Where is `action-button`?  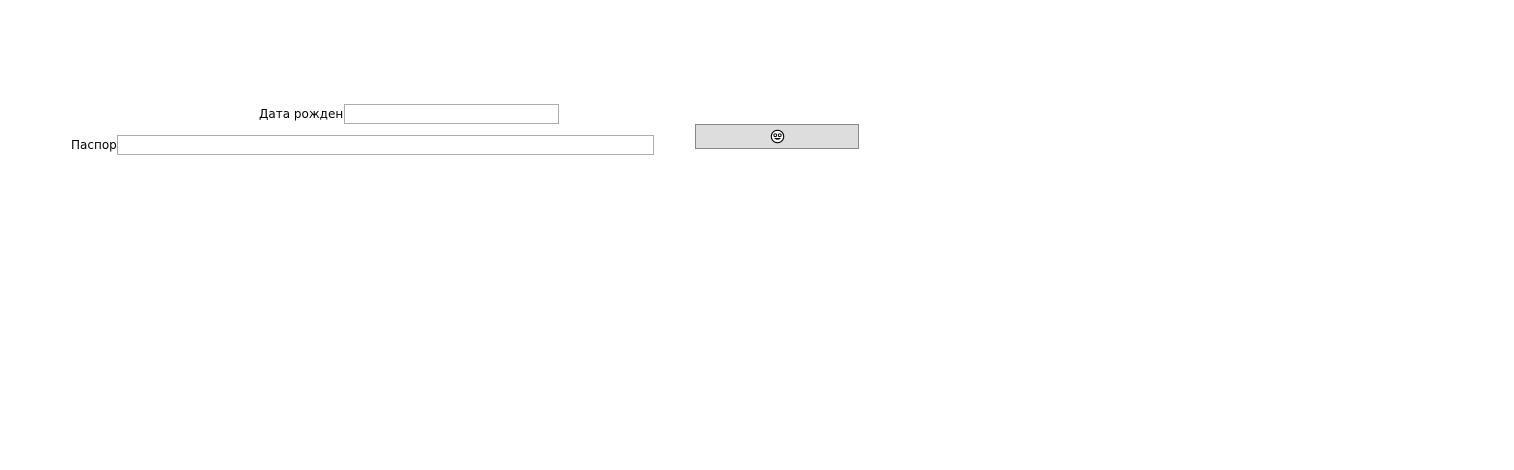 action-button is located at coordinates (777, 136).